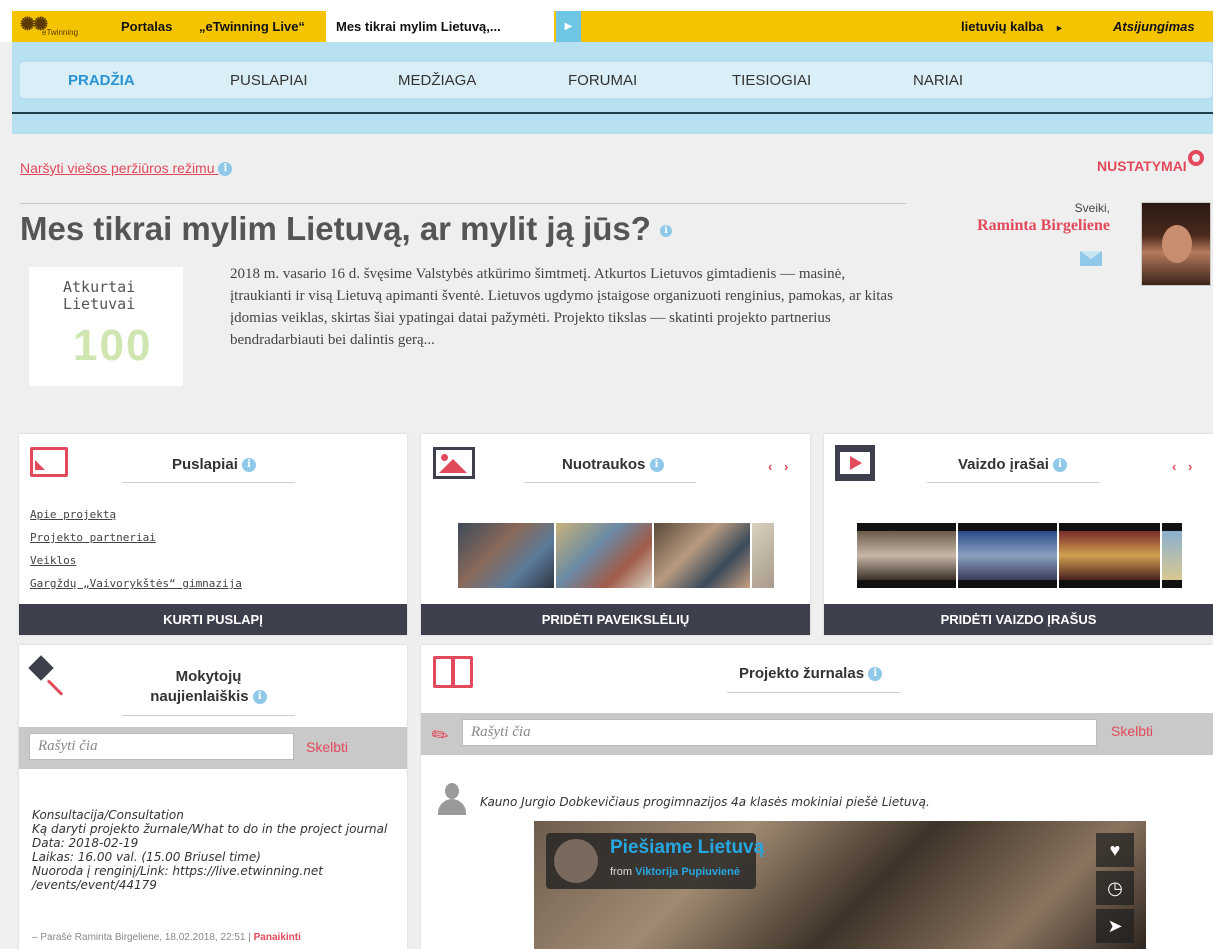  I want to click on create-page-button: KURTI PUSLAPĮ, so click(213, 619).